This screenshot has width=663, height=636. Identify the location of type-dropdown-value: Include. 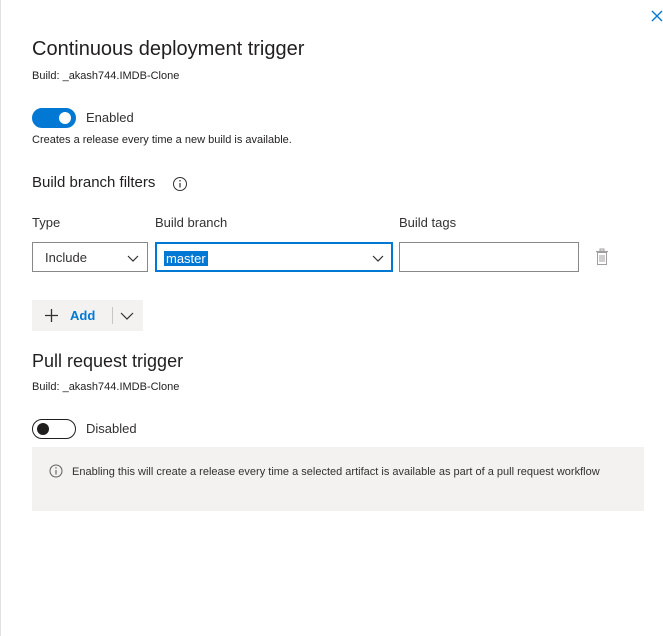
(66, 257).